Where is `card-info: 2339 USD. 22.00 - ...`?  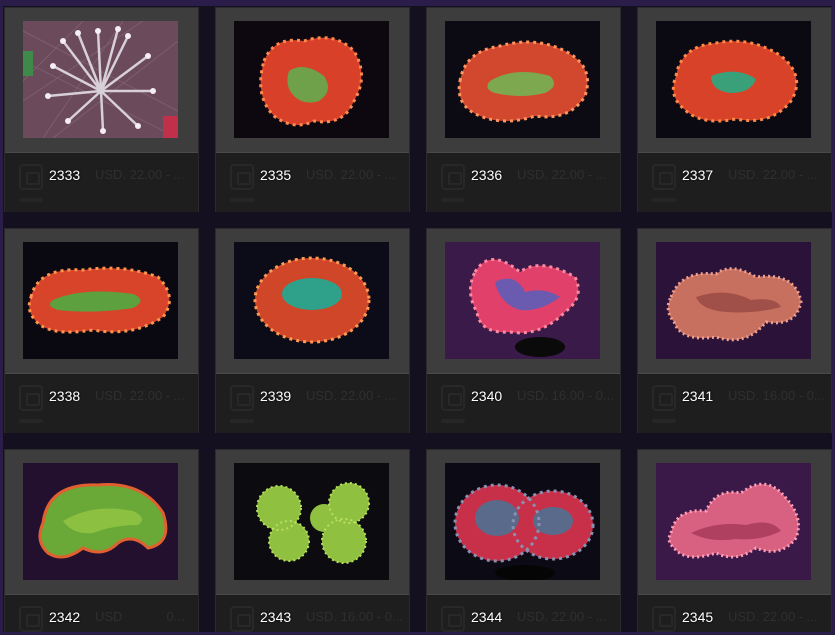 card-info: 2339 USD. 22.00 - ... is located at coordinates (312, 404).